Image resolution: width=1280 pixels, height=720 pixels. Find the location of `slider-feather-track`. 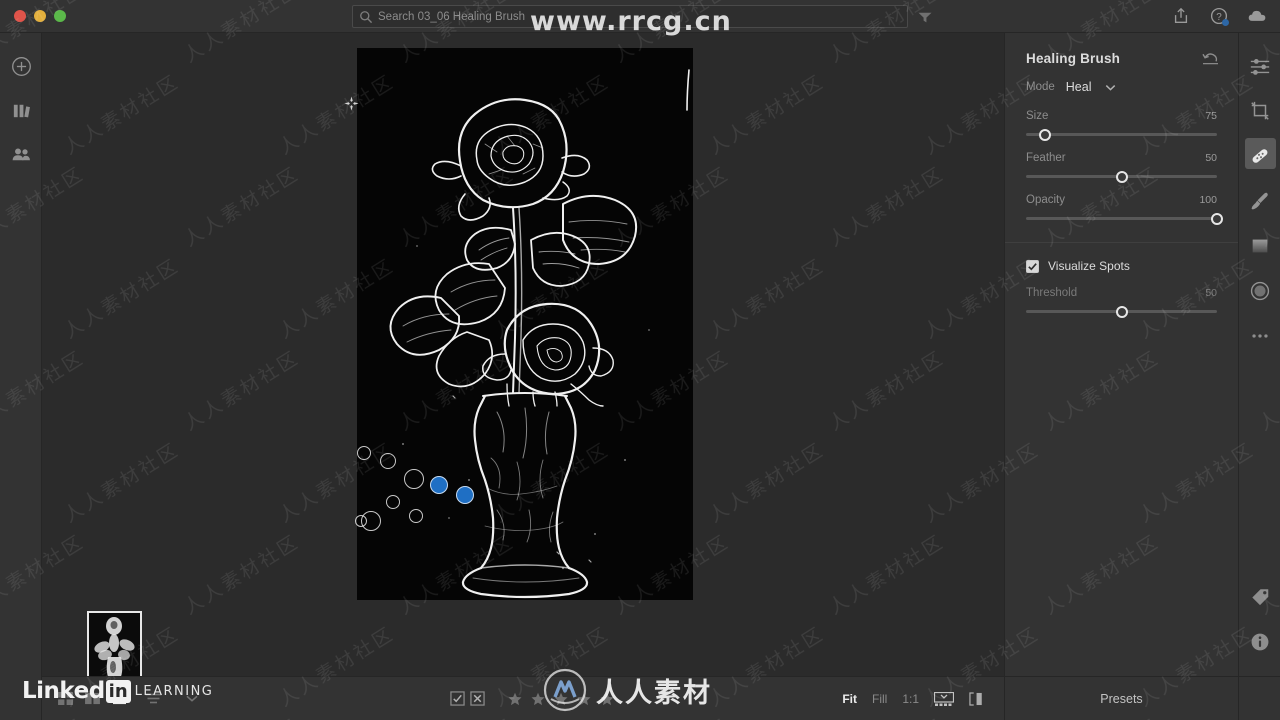

slider-feather-track is located at coordinates (1121, 176).